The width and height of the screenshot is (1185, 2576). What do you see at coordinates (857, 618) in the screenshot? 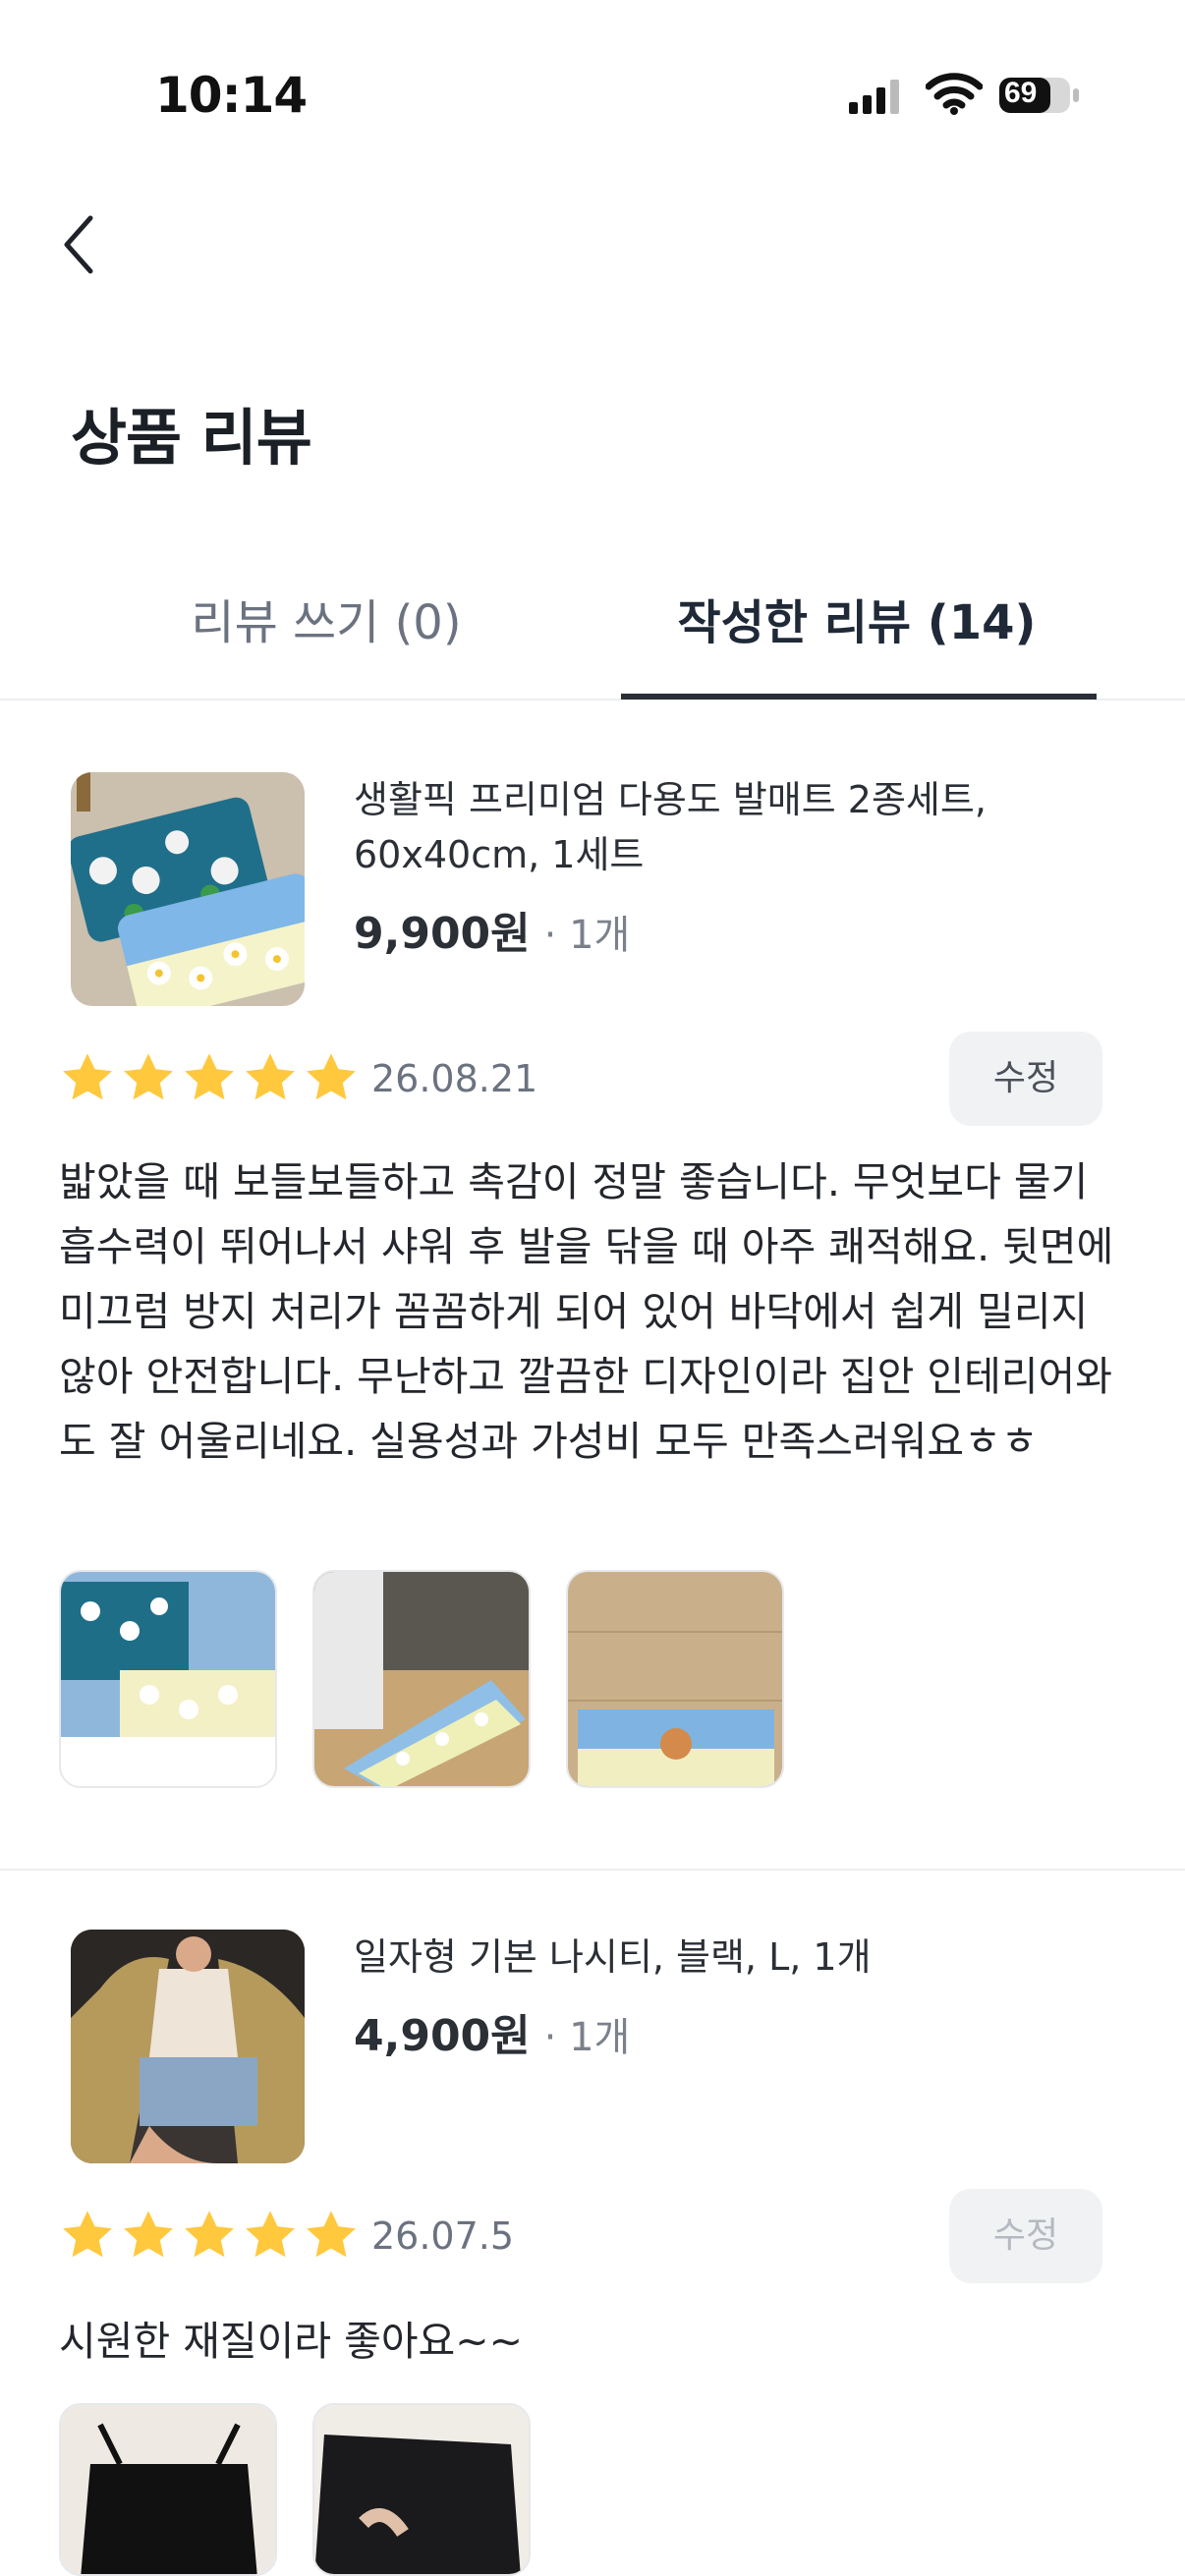
I see `tab-written-reviews: 작성한 리뷰 (14)` at bounding box center [857, 618].